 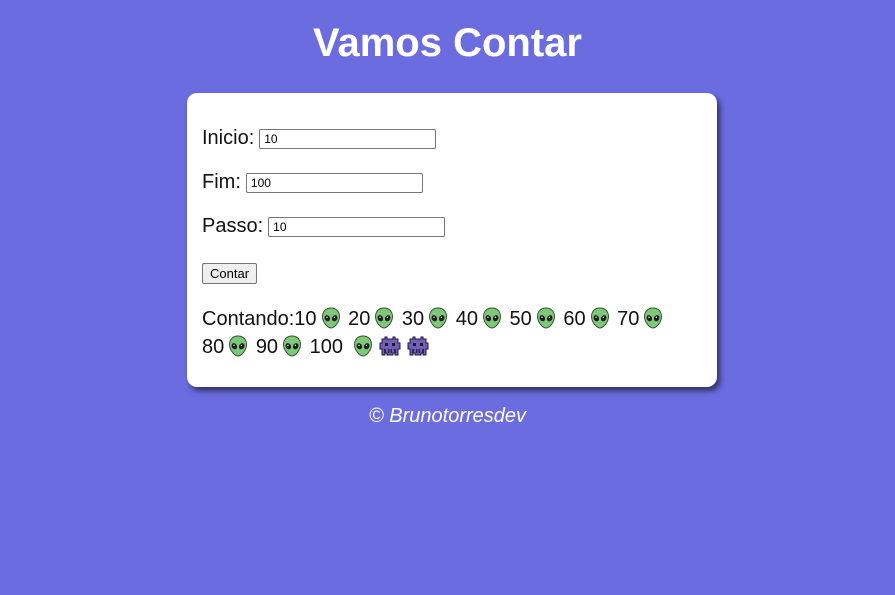 What do you see at coordinates (447, 416) in the screenshot?
I see `footer-credit: © Brunotorresdev` at bounding box center [447, 416].